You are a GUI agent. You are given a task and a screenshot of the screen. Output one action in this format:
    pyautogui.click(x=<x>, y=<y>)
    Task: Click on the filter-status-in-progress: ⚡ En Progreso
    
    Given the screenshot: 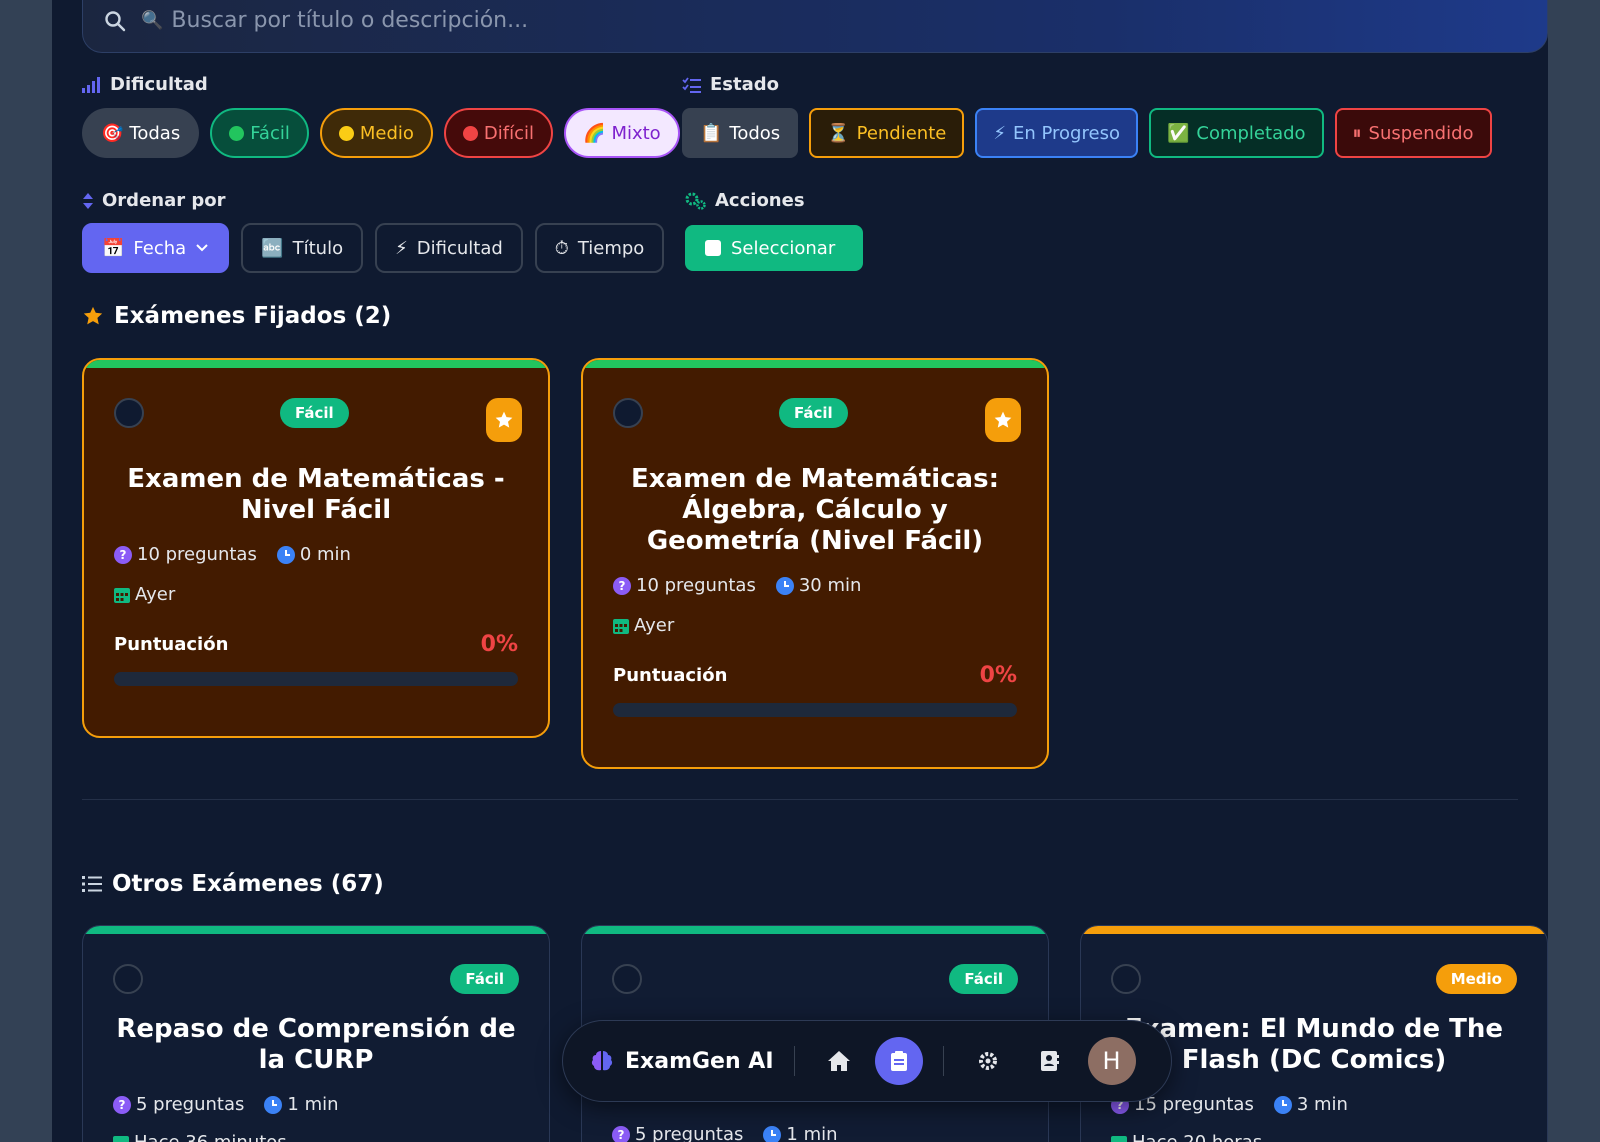 What is the action you would take?
    pyautogui.click(x=1056, y=133)
    